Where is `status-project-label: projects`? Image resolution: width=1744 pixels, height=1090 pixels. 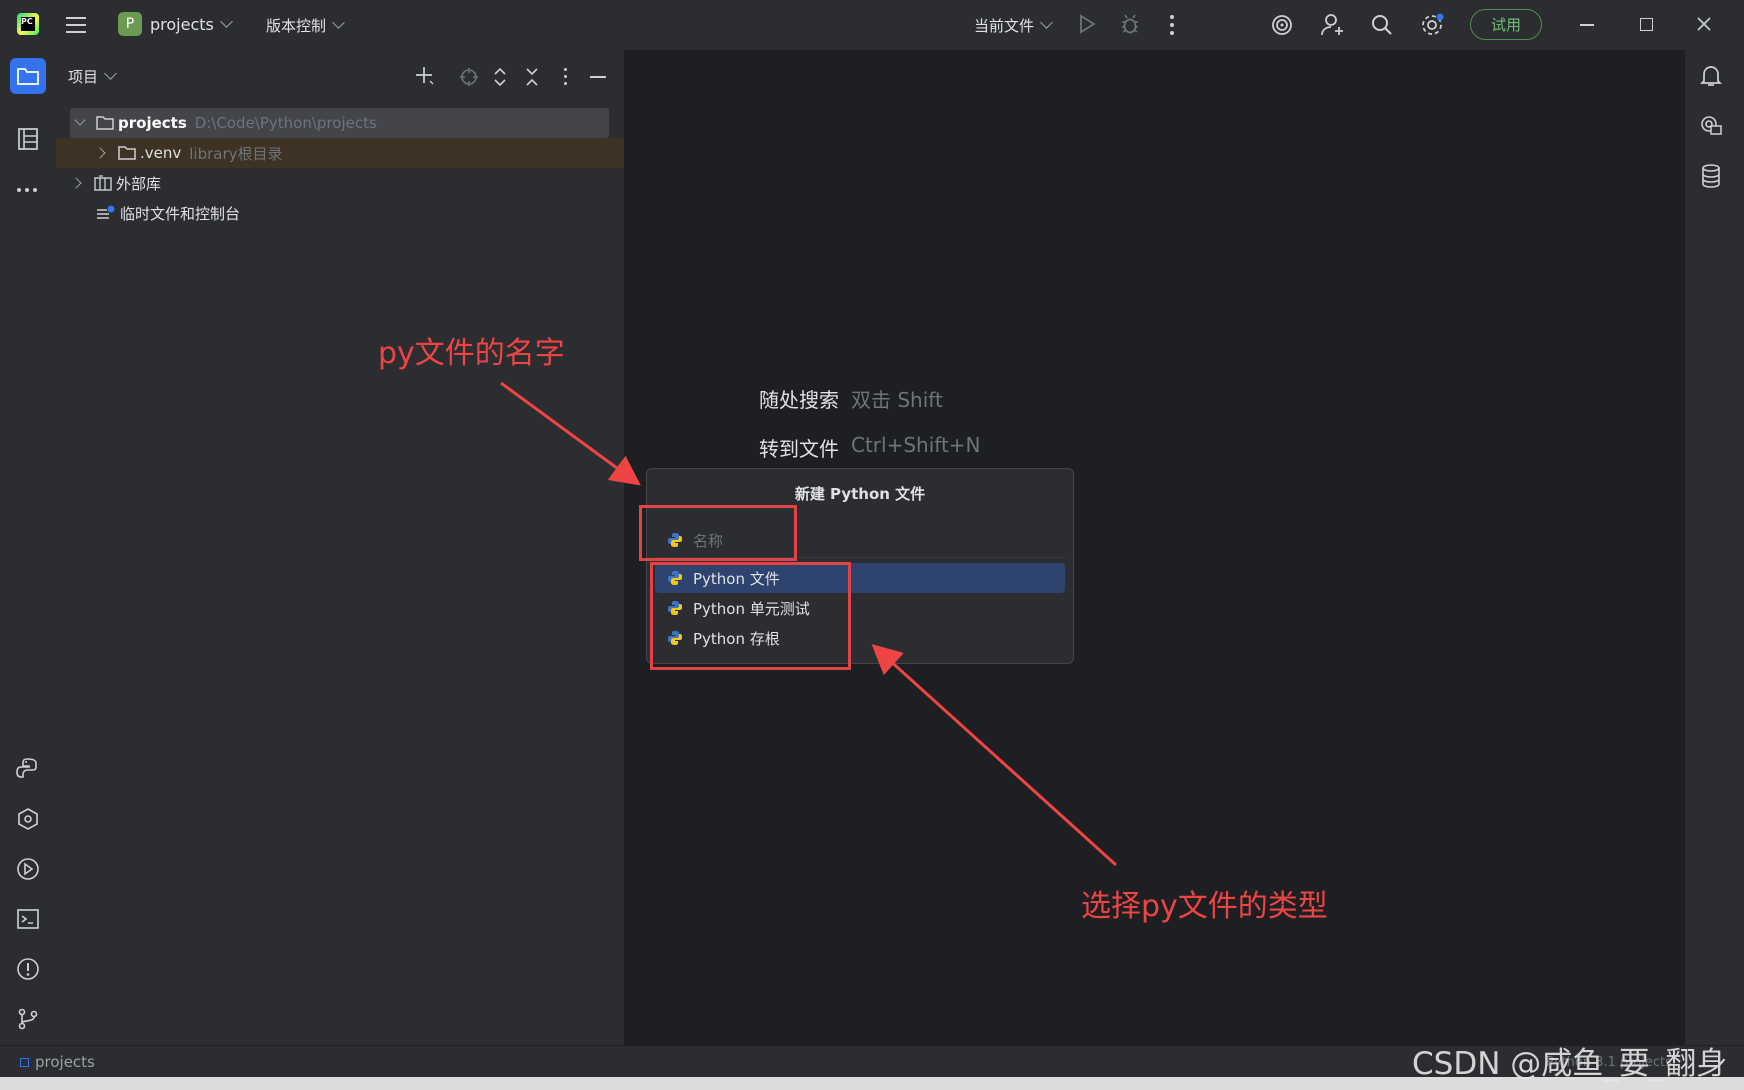 status-project-label: projects is located at coordinates (65, 1062).